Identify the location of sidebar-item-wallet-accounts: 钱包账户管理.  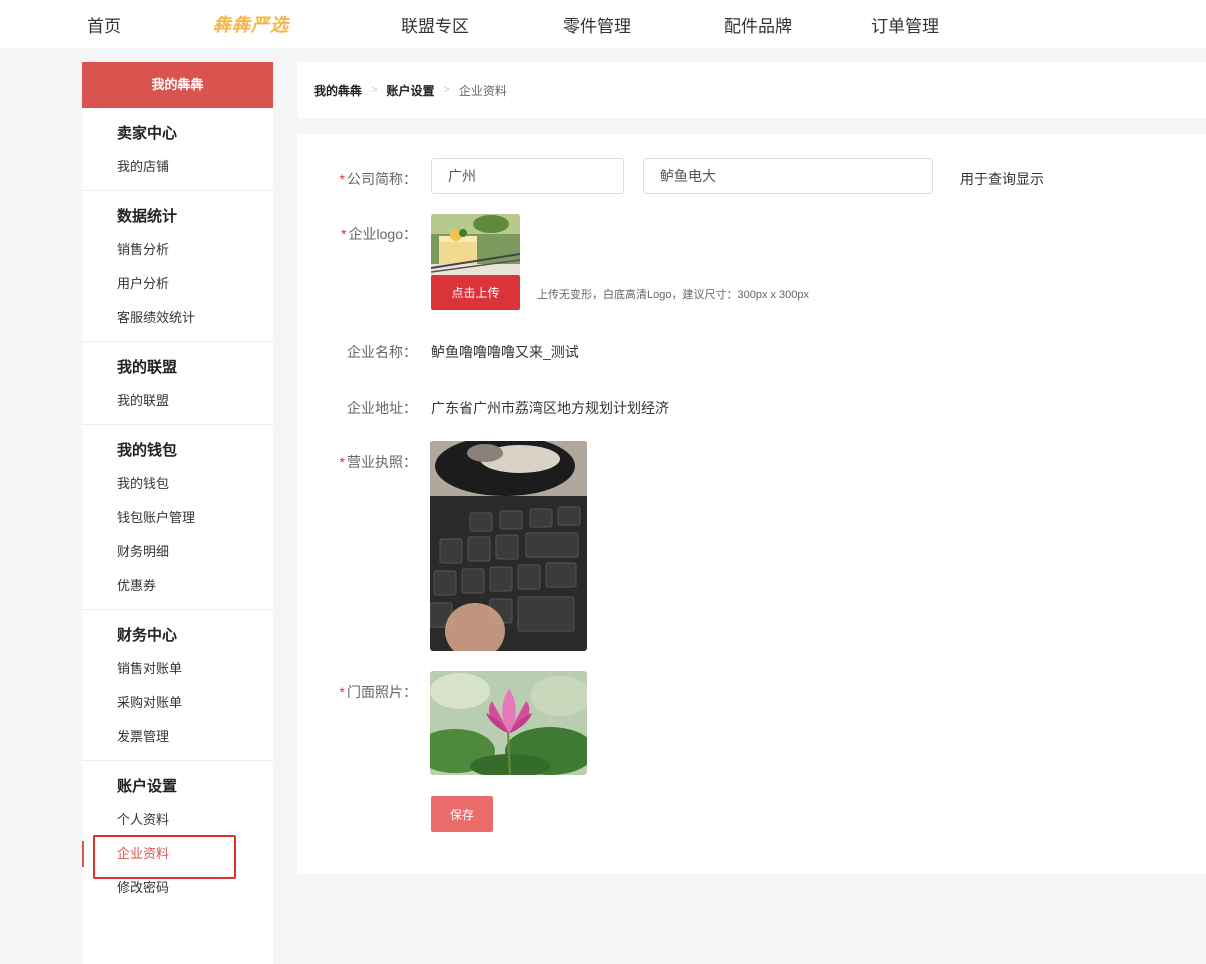
(177, 518).